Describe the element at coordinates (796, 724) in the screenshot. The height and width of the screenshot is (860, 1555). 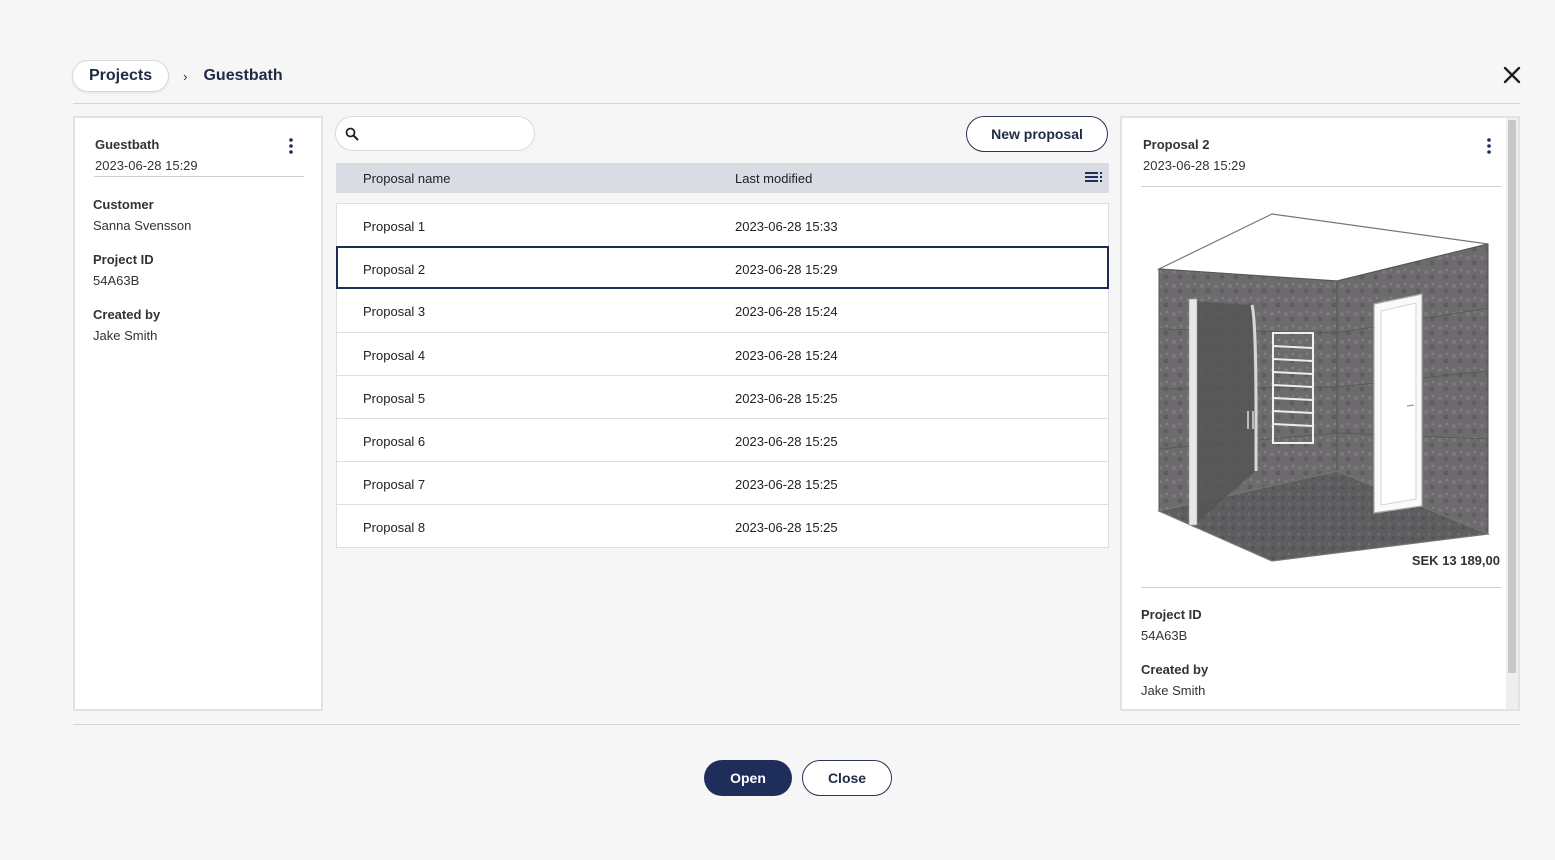
I see `footer-divider` at that location.